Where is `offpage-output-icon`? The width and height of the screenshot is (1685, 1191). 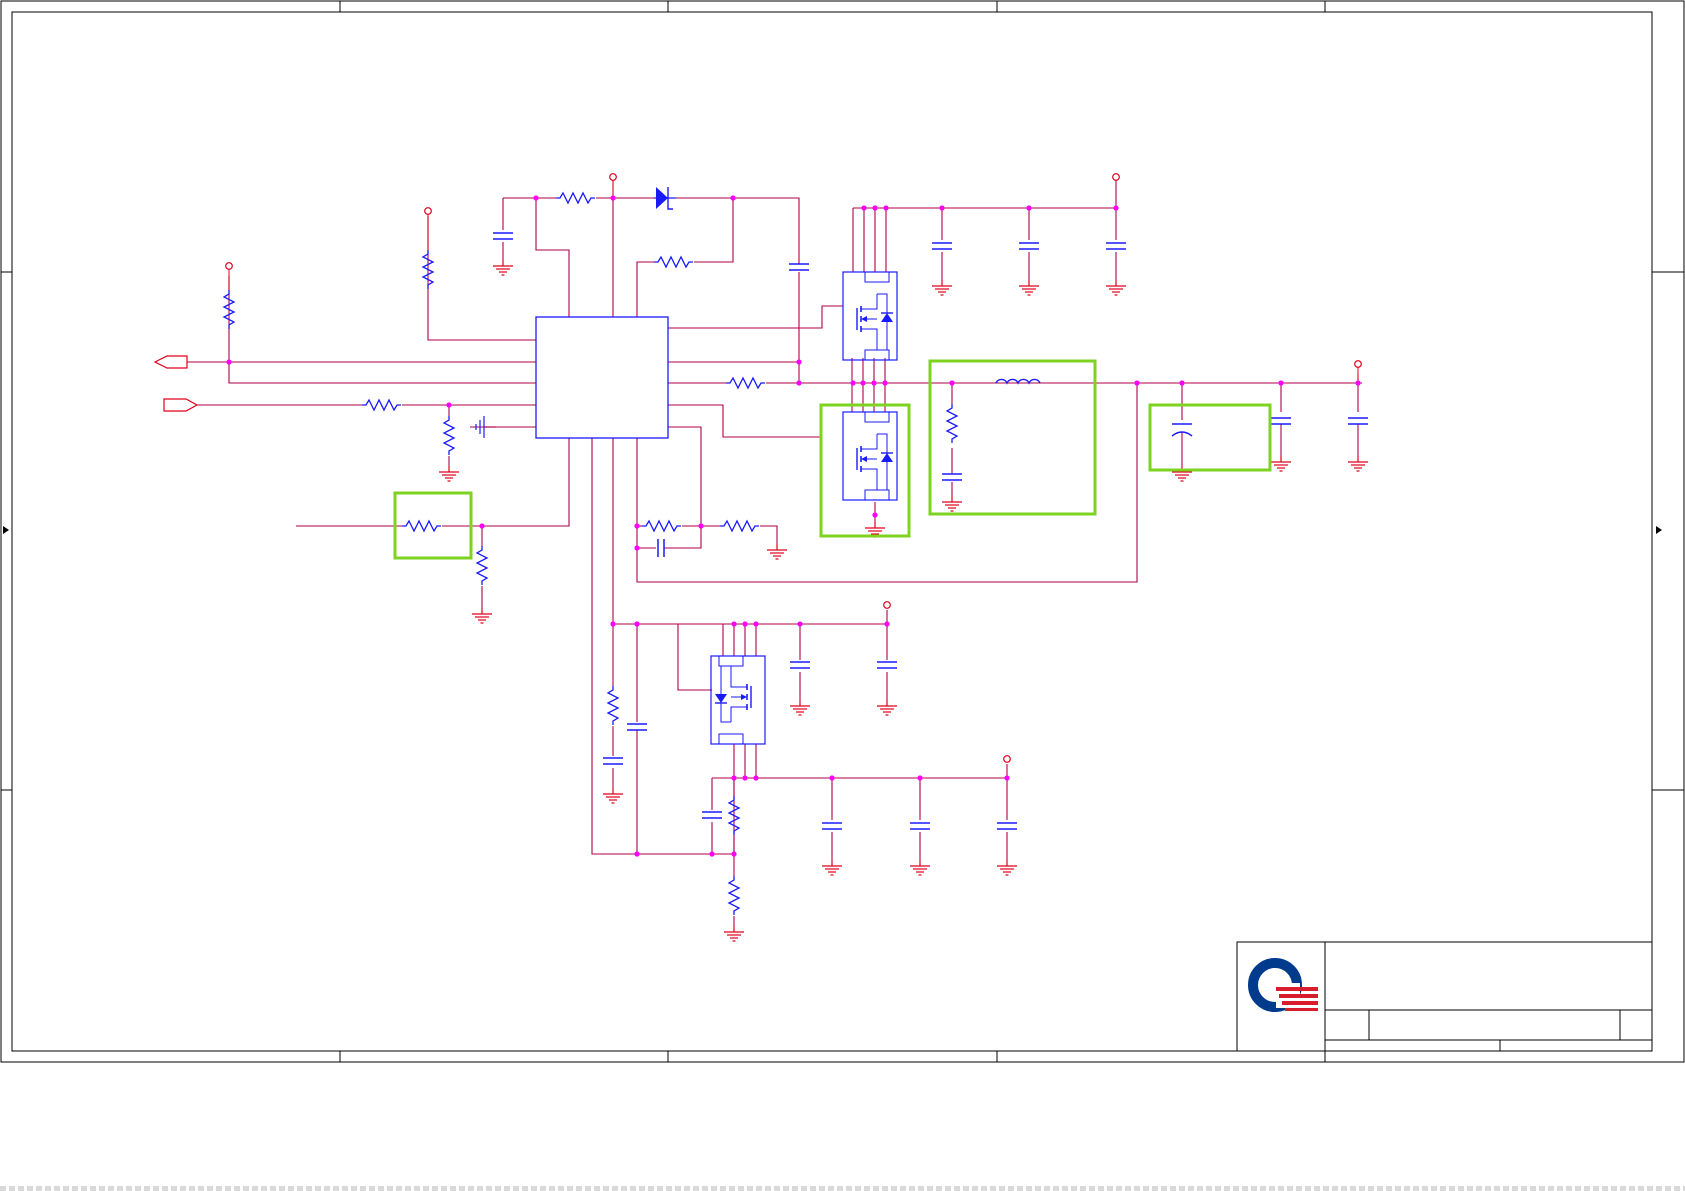
offpage-output-icon is located at coordinates (170, 362).